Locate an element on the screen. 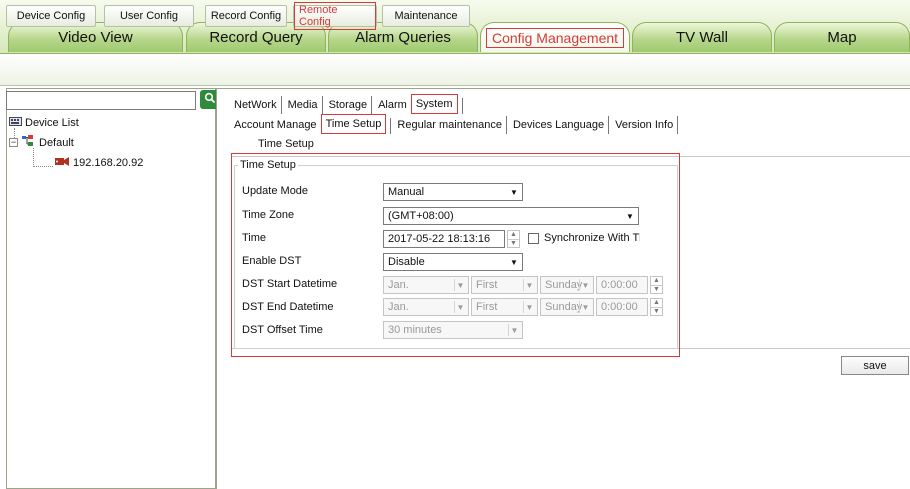  time-zone-value: (GMT+08:00) is located at coordinates (421, 216).